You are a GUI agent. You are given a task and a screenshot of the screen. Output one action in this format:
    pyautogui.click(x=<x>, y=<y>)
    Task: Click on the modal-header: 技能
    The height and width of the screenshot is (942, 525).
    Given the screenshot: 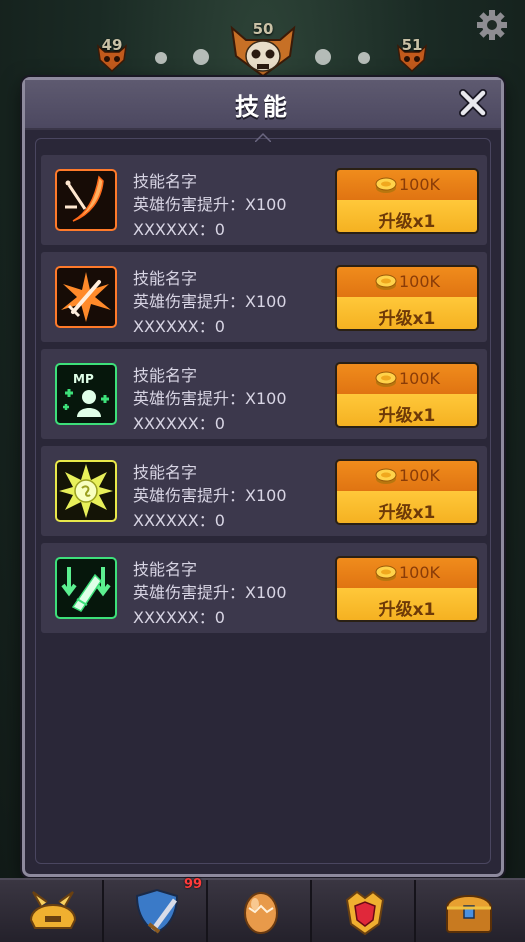 What is the action you would take?
    pyautogui.click(x=263, y=105)
    